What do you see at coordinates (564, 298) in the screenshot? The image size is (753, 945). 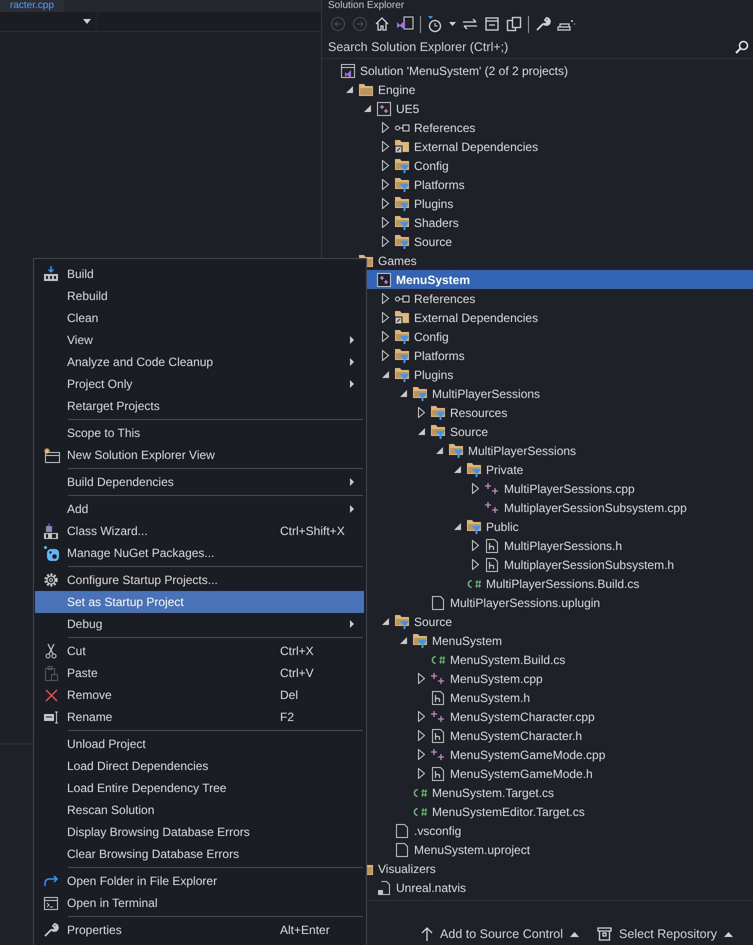 I see `tree-item: References` at bounding box center [564, 298].